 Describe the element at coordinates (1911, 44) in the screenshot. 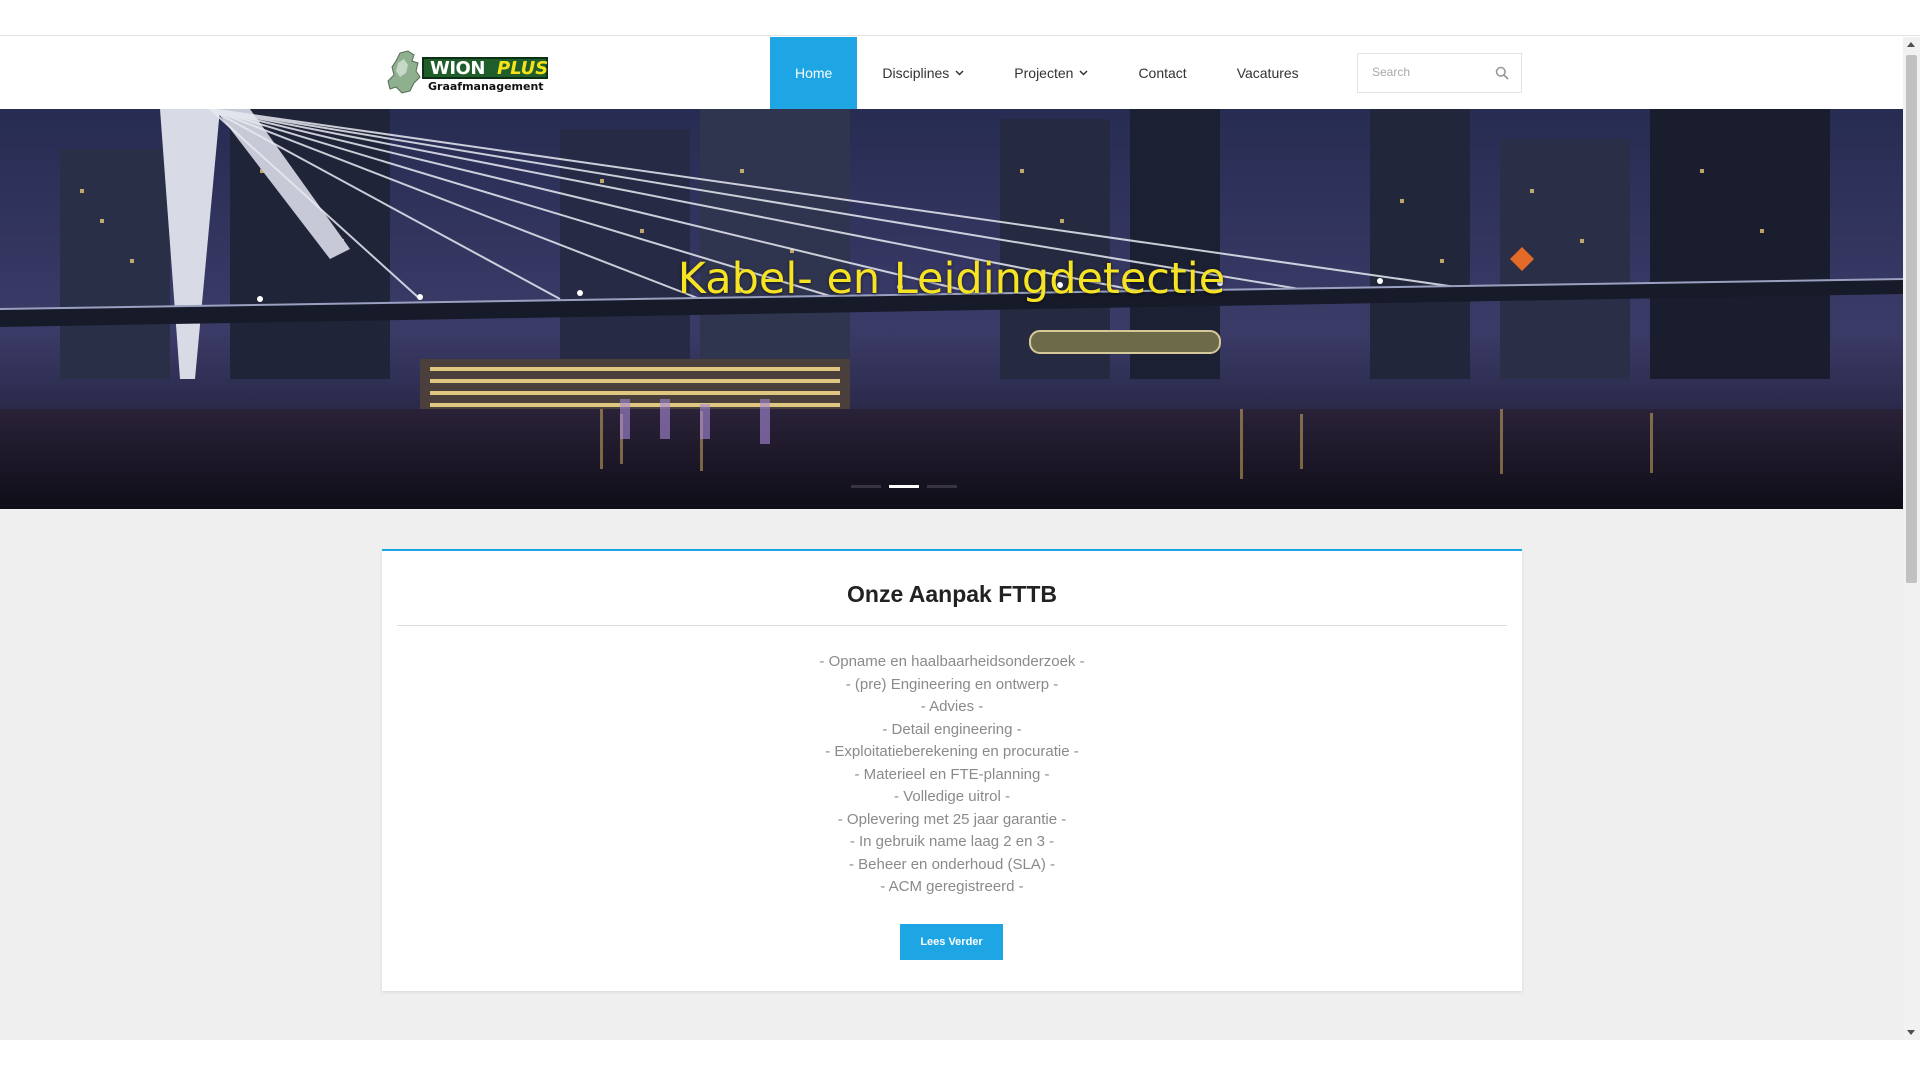

I see `scroll-up-arrow-icon` at that location.